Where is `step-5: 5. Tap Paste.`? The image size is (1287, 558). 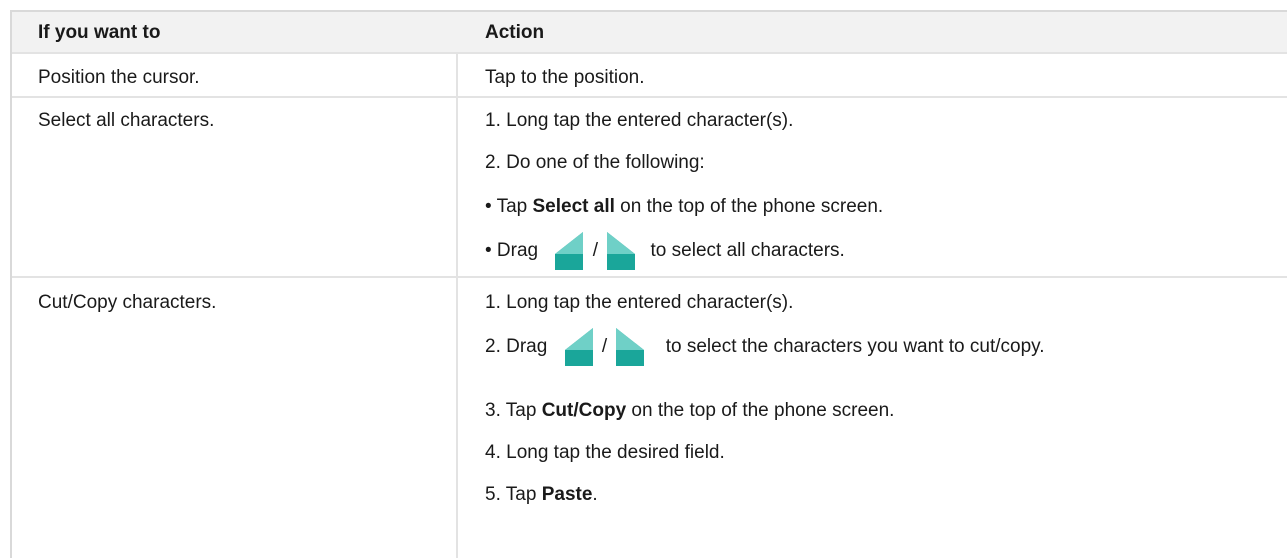
step-5: 5. Tap Paste. is located at coordinates (541, 495).